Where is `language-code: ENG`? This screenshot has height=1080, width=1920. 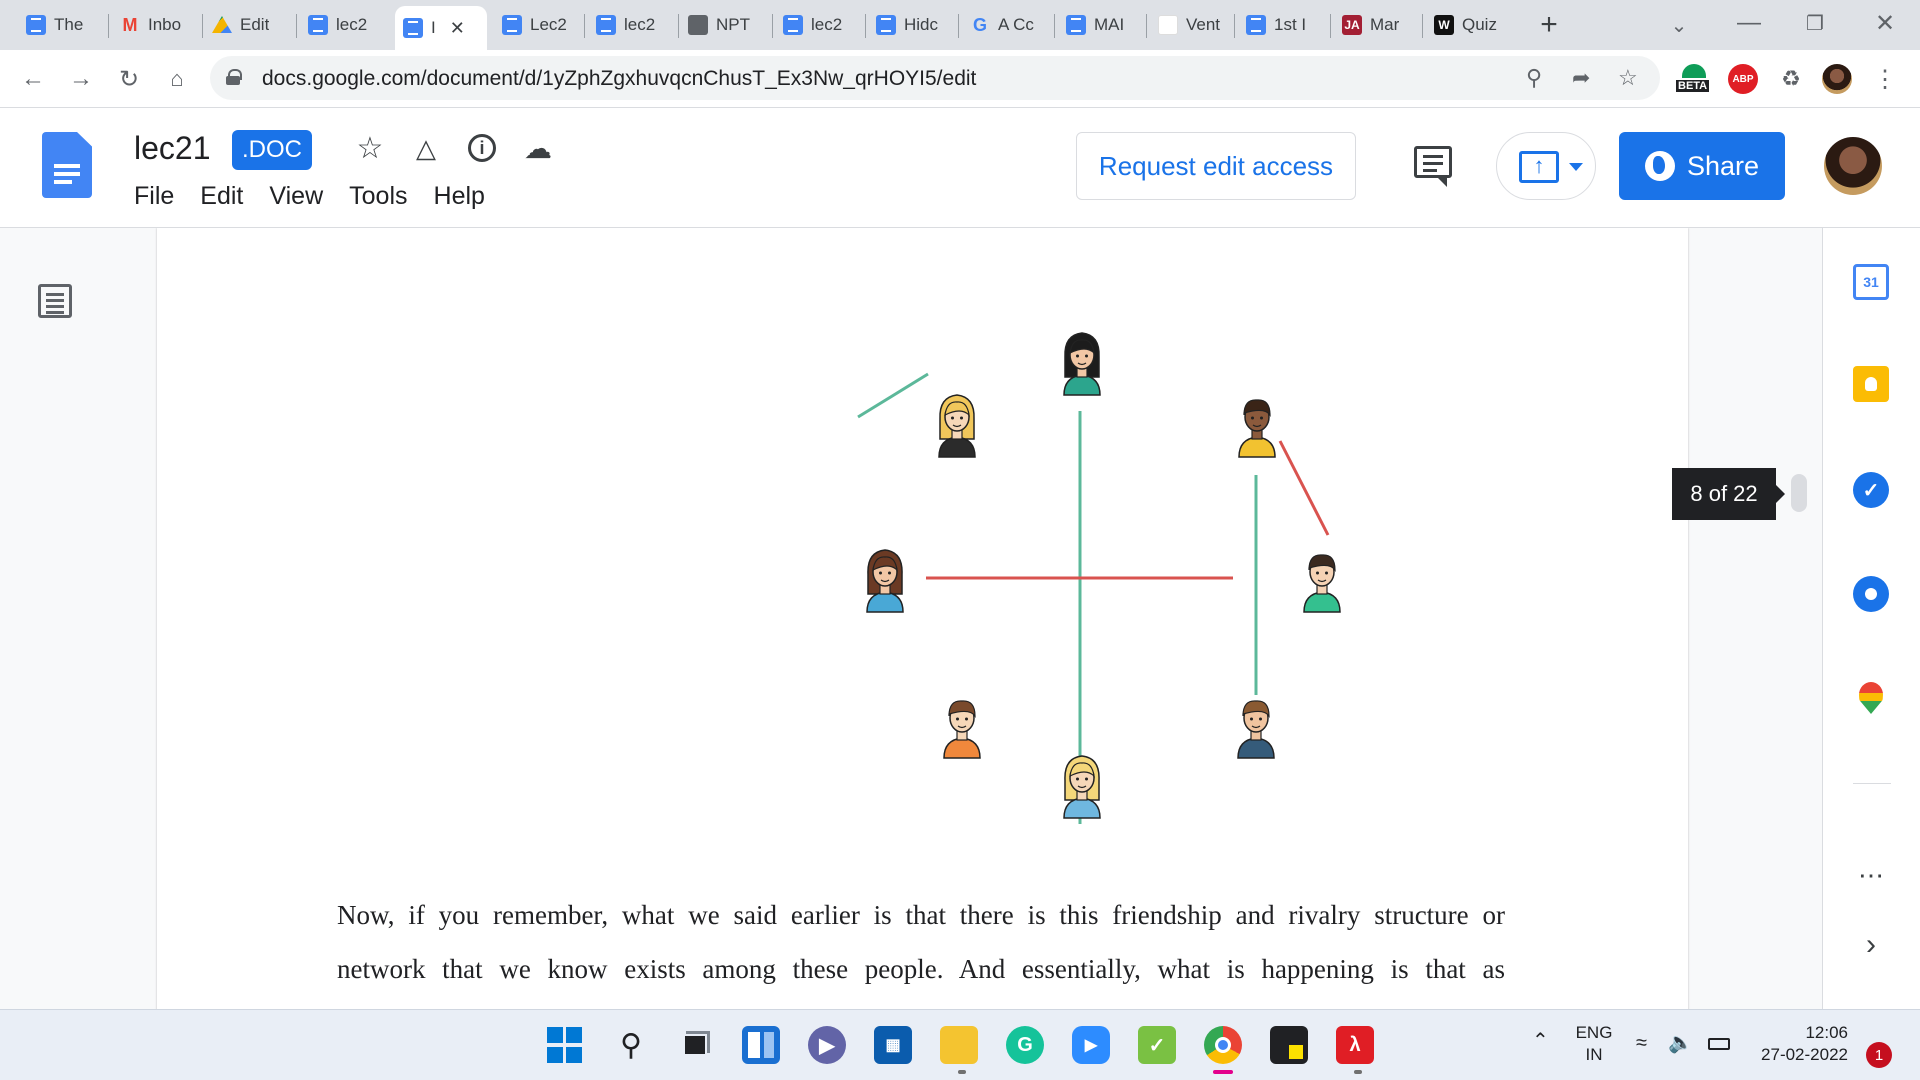 language-code: ENG is located at coordinates (1594, 1032).